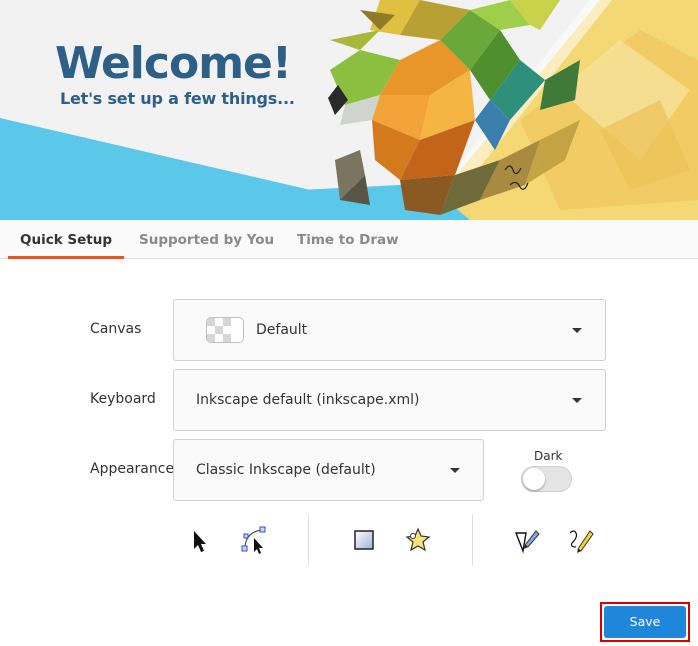 Image resolution: width=698 pixels, height=646 pixels. Describe the element at coordinates (206, 239) in the screenshot. I see `tab-supported-by-you: Supported by You` at that location.